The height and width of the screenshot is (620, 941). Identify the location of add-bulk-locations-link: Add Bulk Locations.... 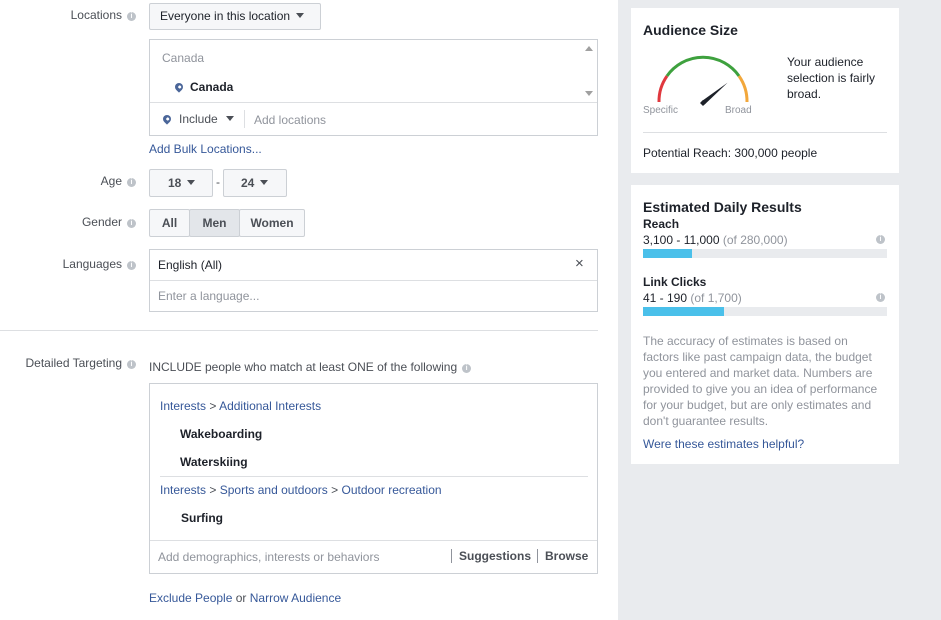
(205, 149).